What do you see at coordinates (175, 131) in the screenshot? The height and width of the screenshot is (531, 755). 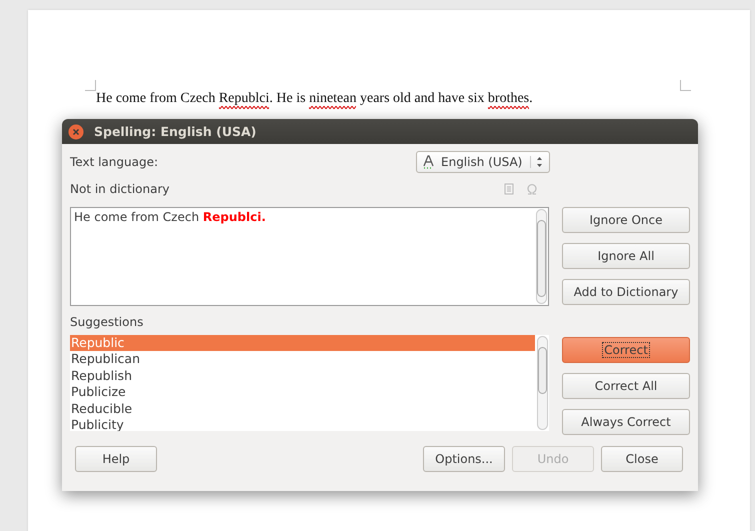 I see `window-title: Spelling: English (USA)` at bounding box center [175, 131].